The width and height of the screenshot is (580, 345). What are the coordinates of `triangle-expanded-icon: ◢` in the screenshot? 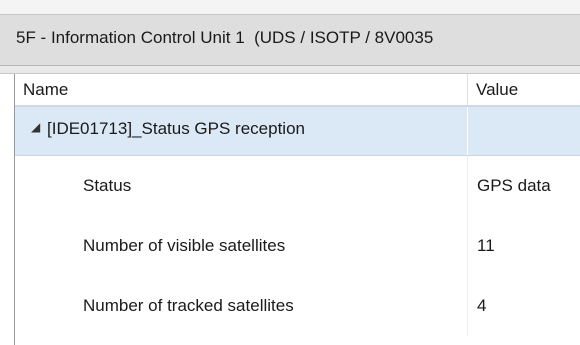 It's located at (35, 127).